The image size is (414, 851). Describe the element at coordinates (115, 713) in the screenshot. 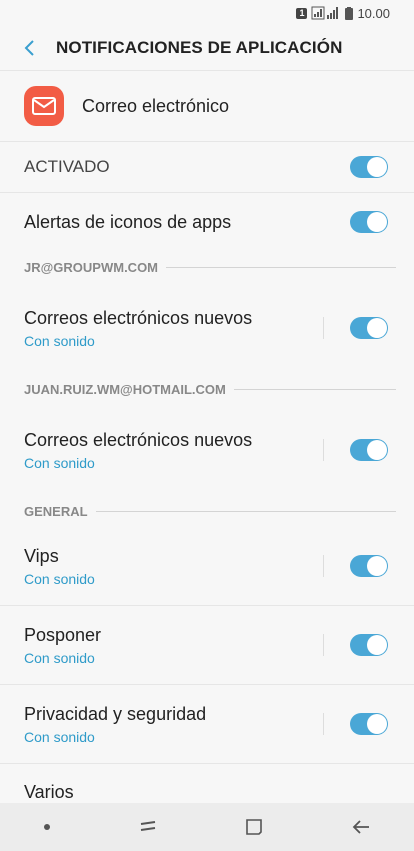

I see `item-label: Privacidad y seguridad` at that location.